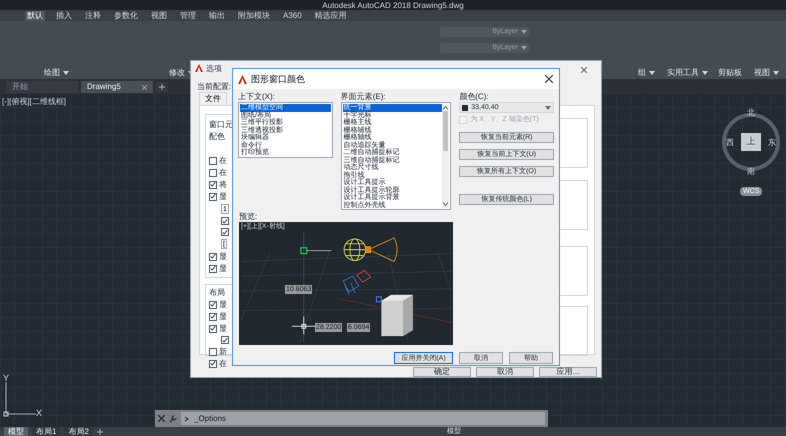 The image size is (786, 436). What do you see at coordinates (187, 418) in the screenshot?
I see `prompt-icon` at bounding box center [187, 418].